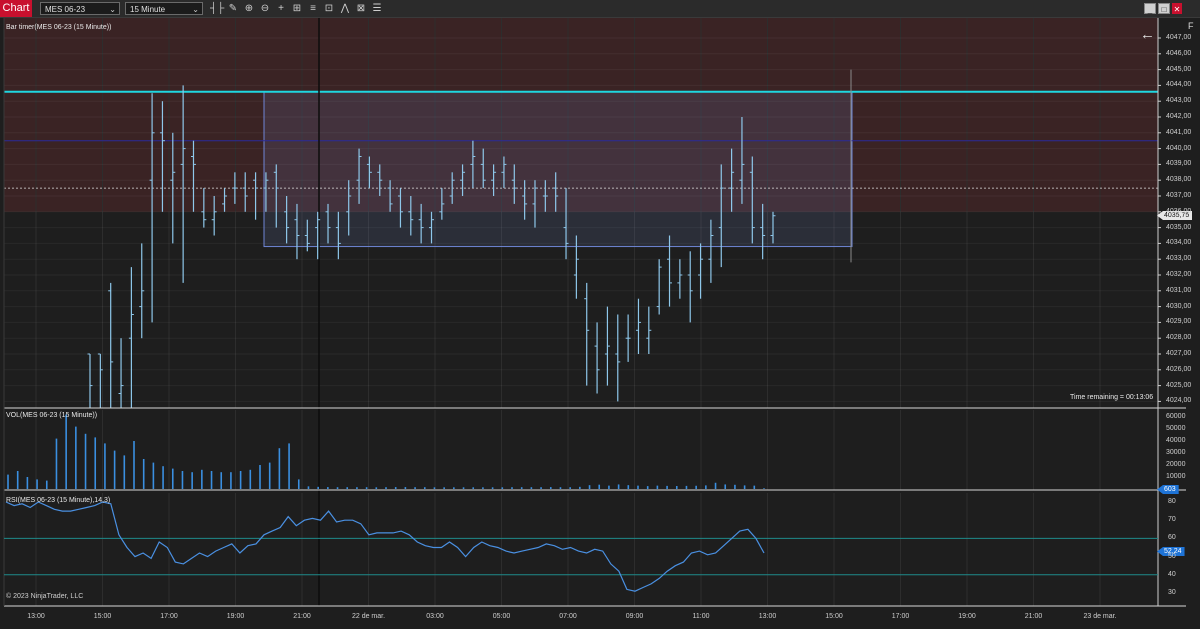 Image resolution: width=1200 pixels, height=629 pixels. What do you see at coordinates (1179, 101) in the screenshot?
I see `price-axis-tick: 4043,00` at bounding box center [1179, 101].